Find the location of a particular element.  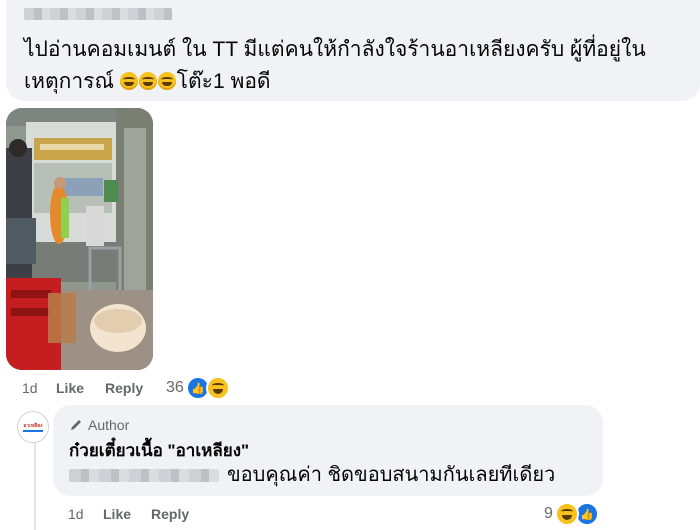

author-badge: Author is located at coordinates (99, 425).